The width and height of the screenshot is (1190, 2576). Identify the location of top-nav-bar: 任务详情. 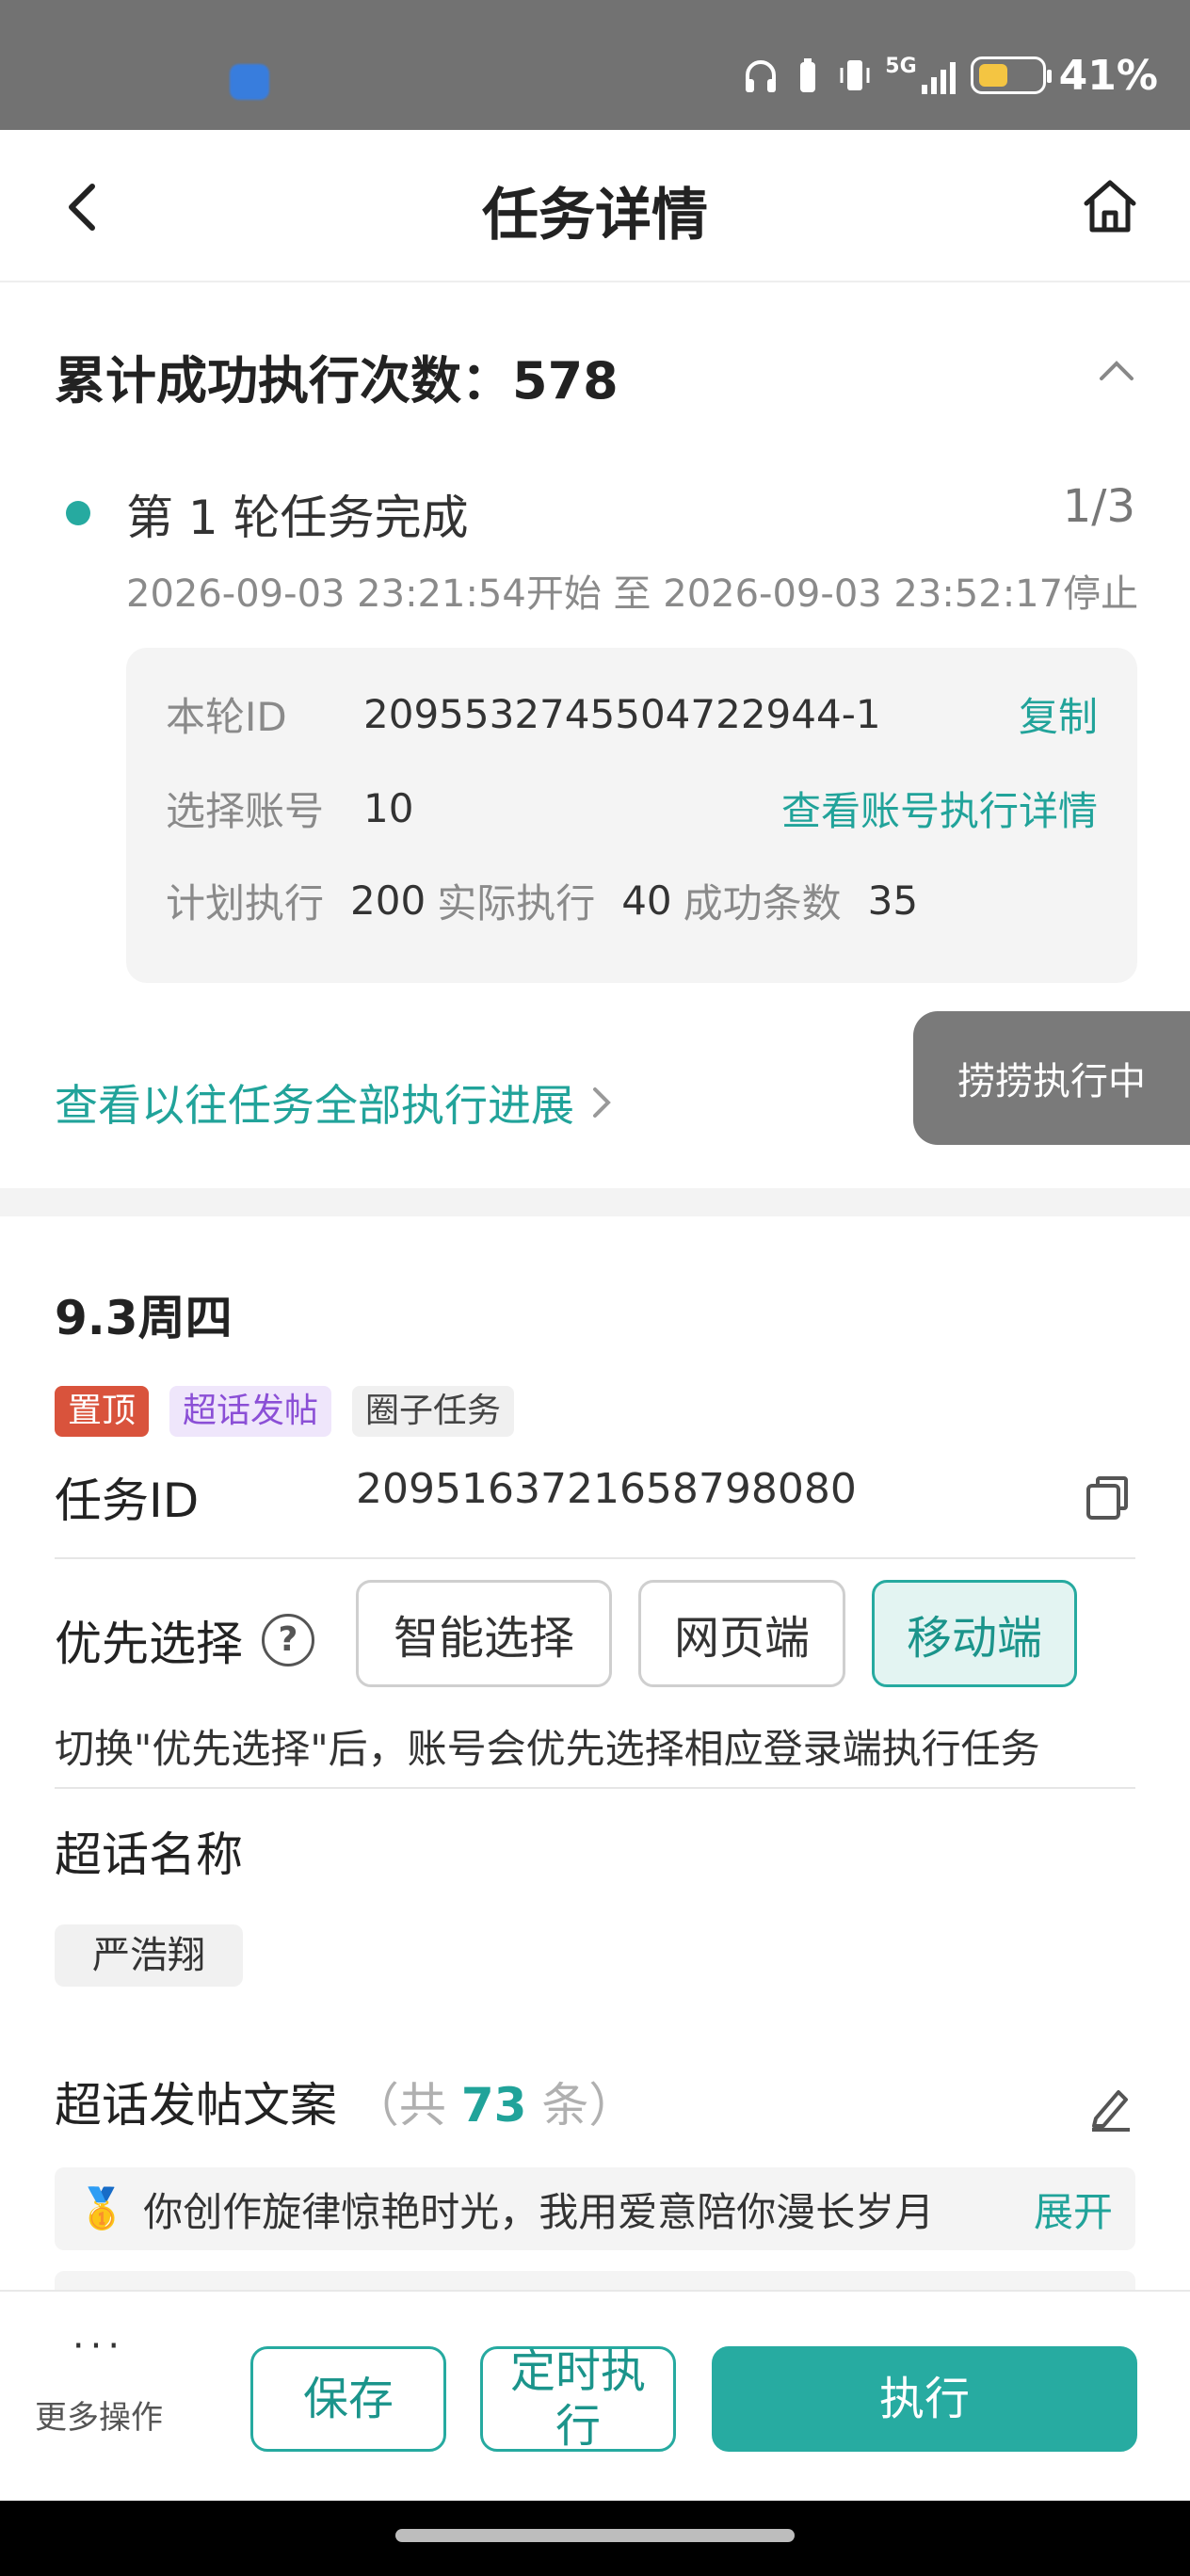
(595, 206).